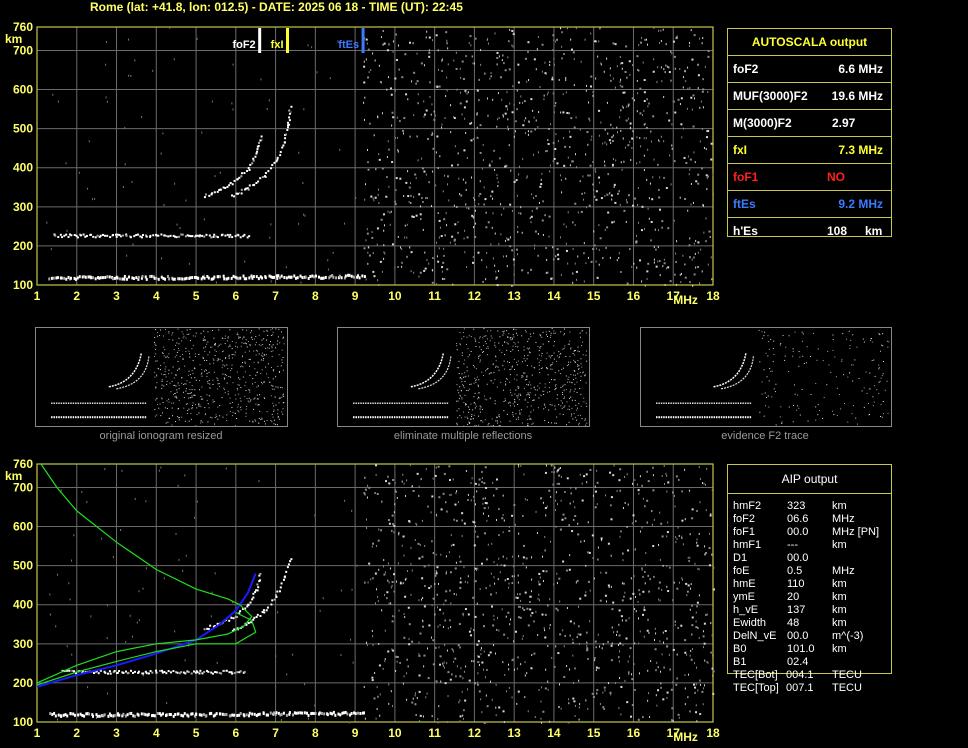 This screenshot has height=748, width=968. What do you see at coordinates (37, 296) in the screenshot?
I see `x-tick-label: 1` at bounding box center [37, 296].